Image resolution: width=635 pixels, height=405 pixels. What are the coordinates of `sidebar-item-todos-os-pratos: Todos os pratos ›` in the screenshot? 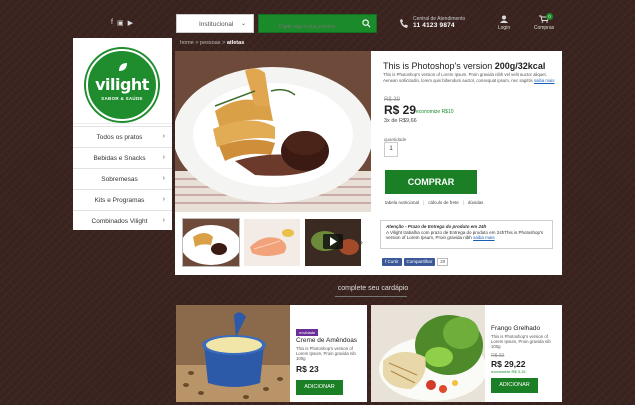 It's located at (122, 136).